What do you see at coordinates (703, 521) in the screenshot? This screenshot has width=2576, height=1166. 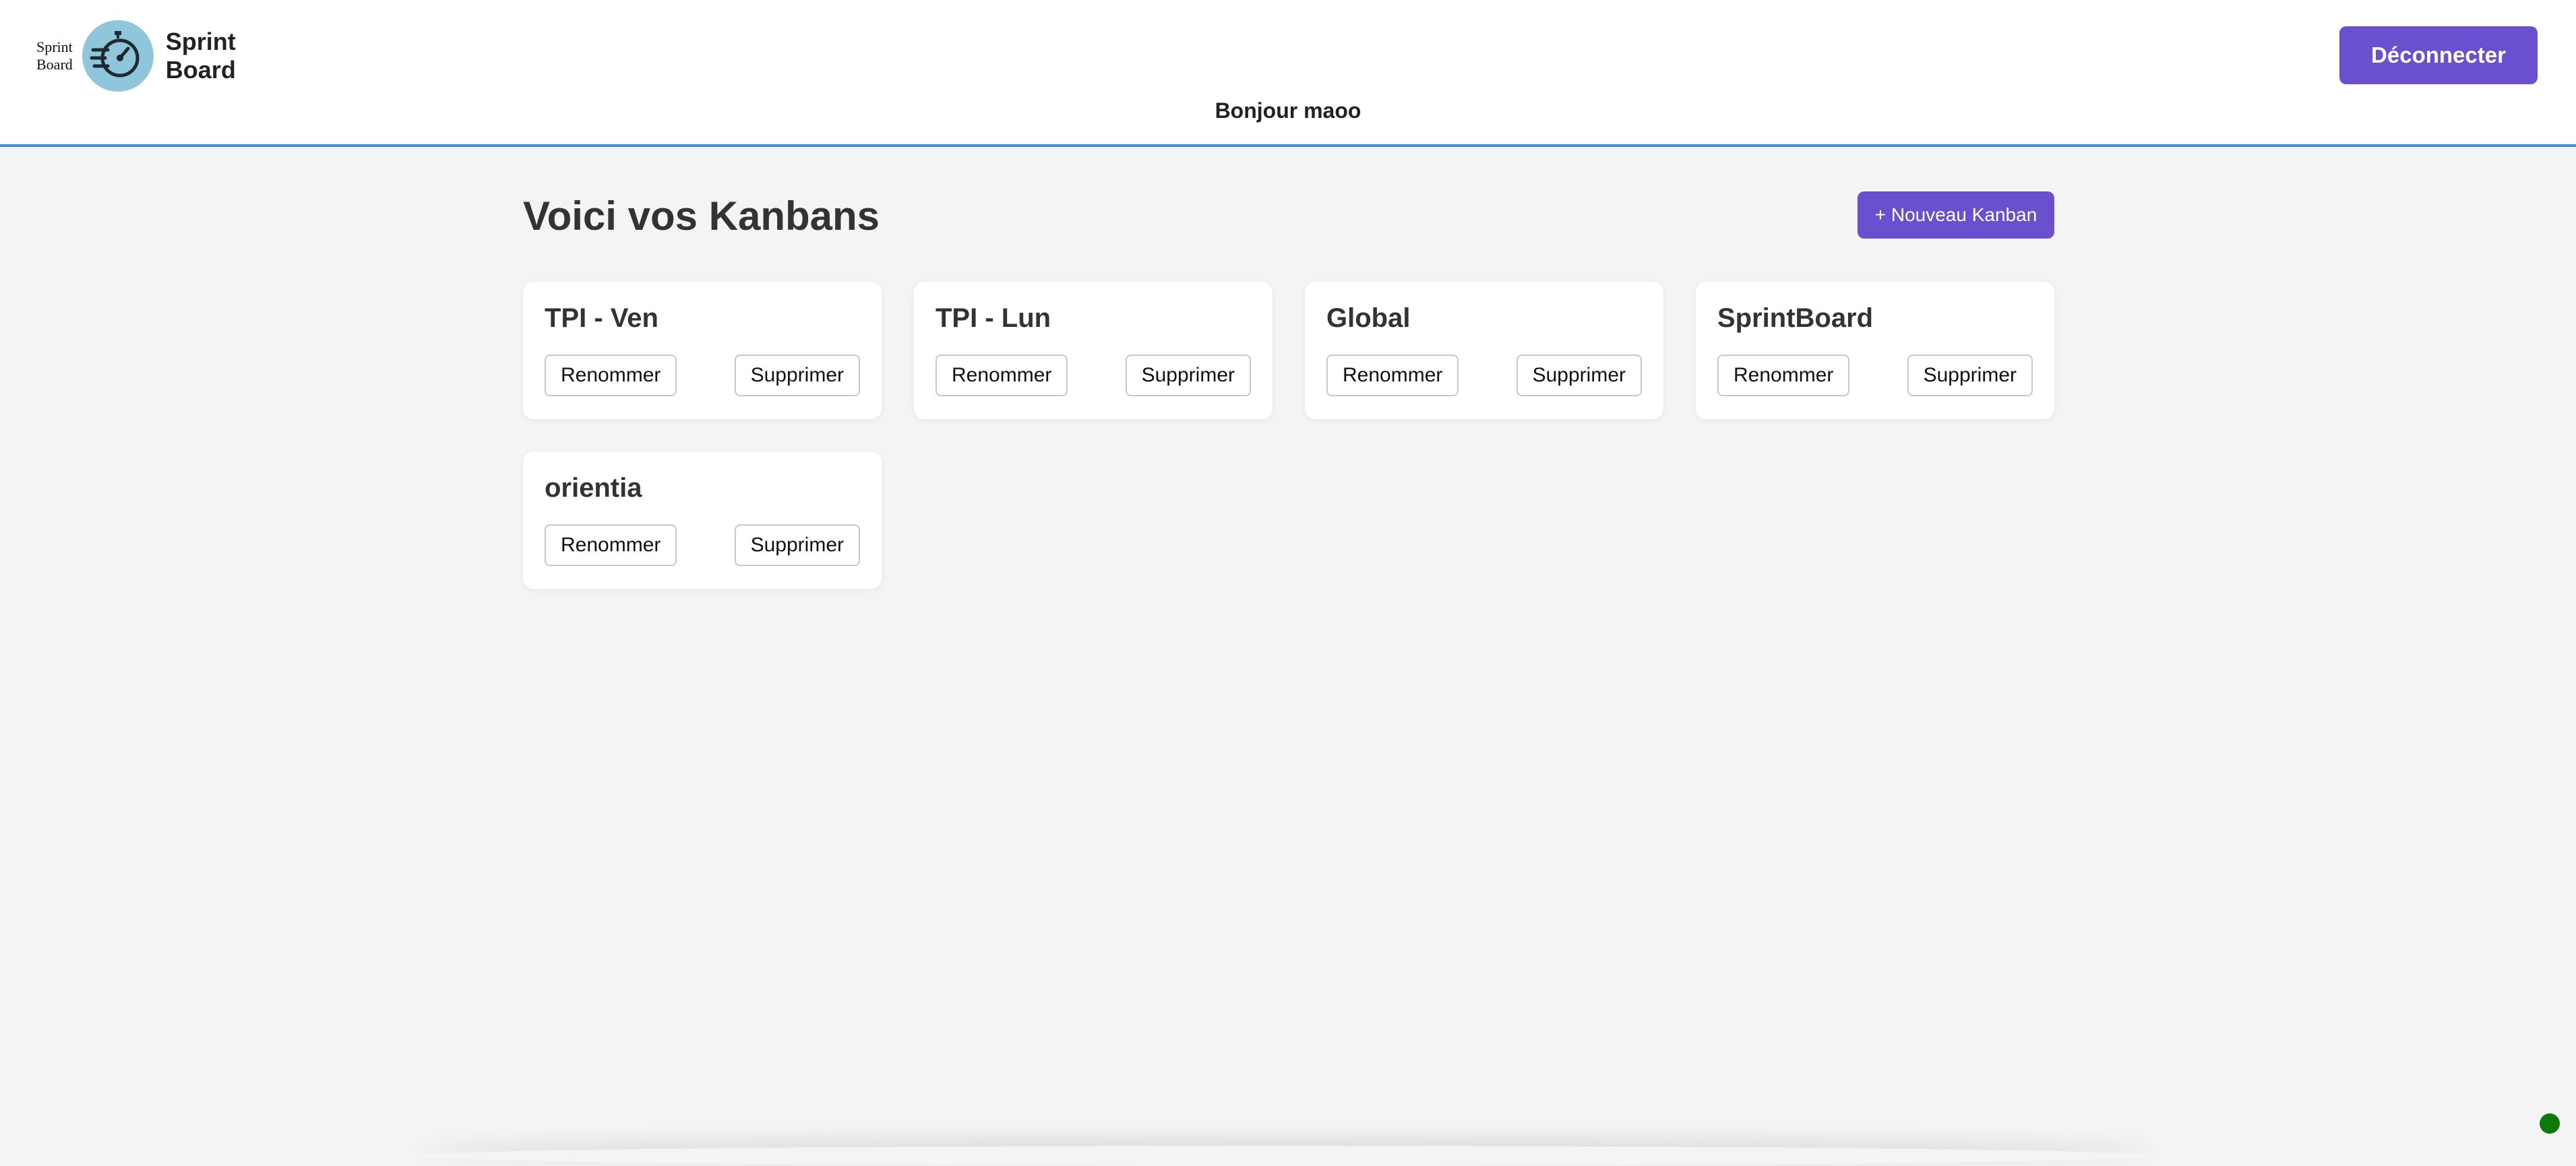 I see `kanban-card: orientia Renommer Supprimer` at bounding box center [703, 521].